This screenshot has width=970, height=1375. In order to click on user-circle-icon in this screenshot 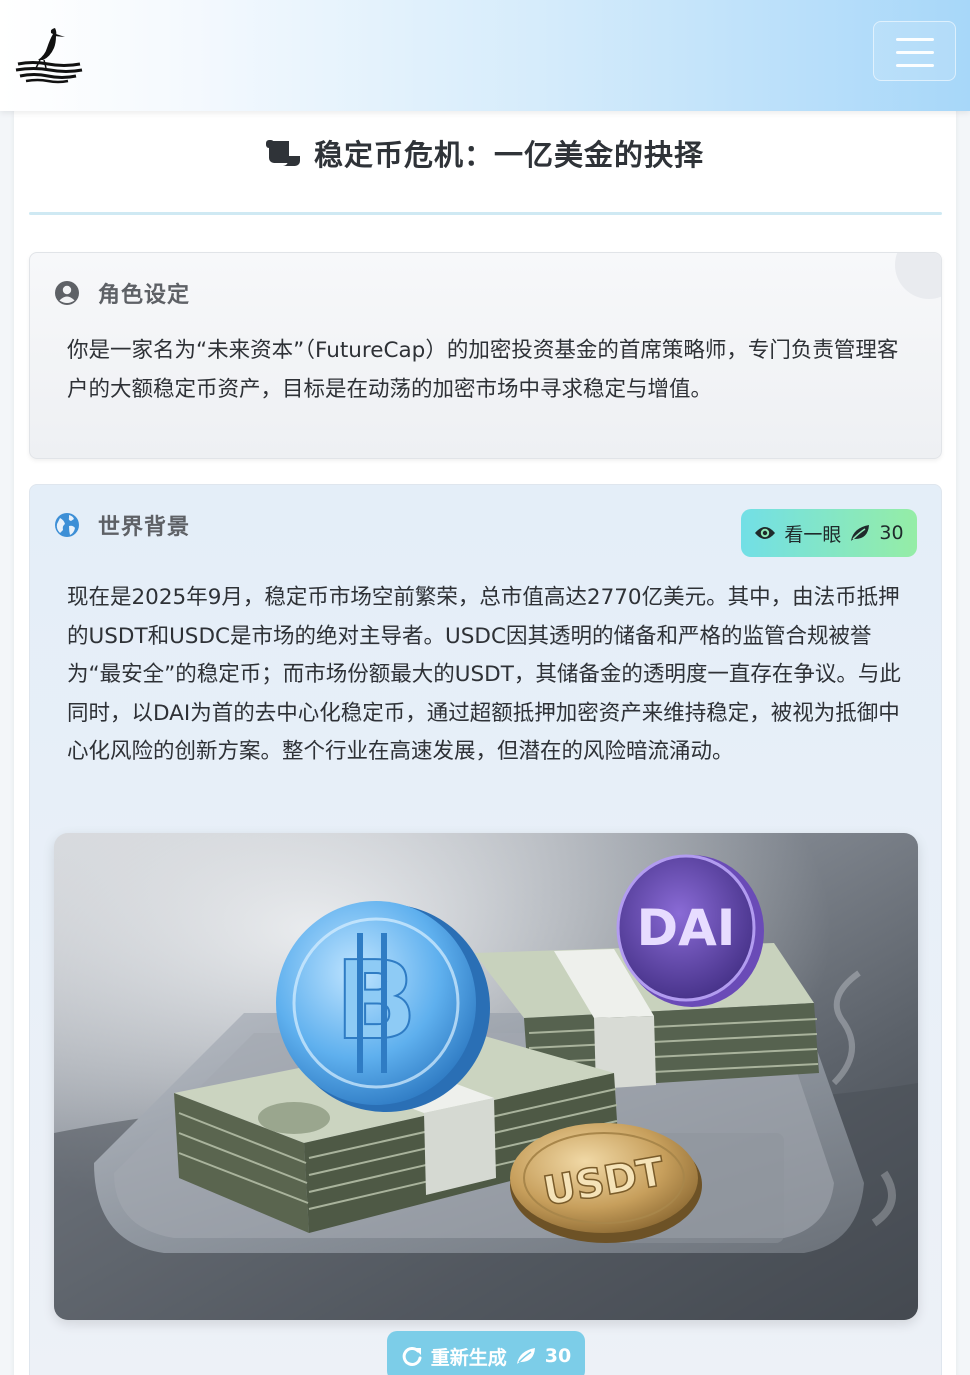, I will do `click(67, 293)`.